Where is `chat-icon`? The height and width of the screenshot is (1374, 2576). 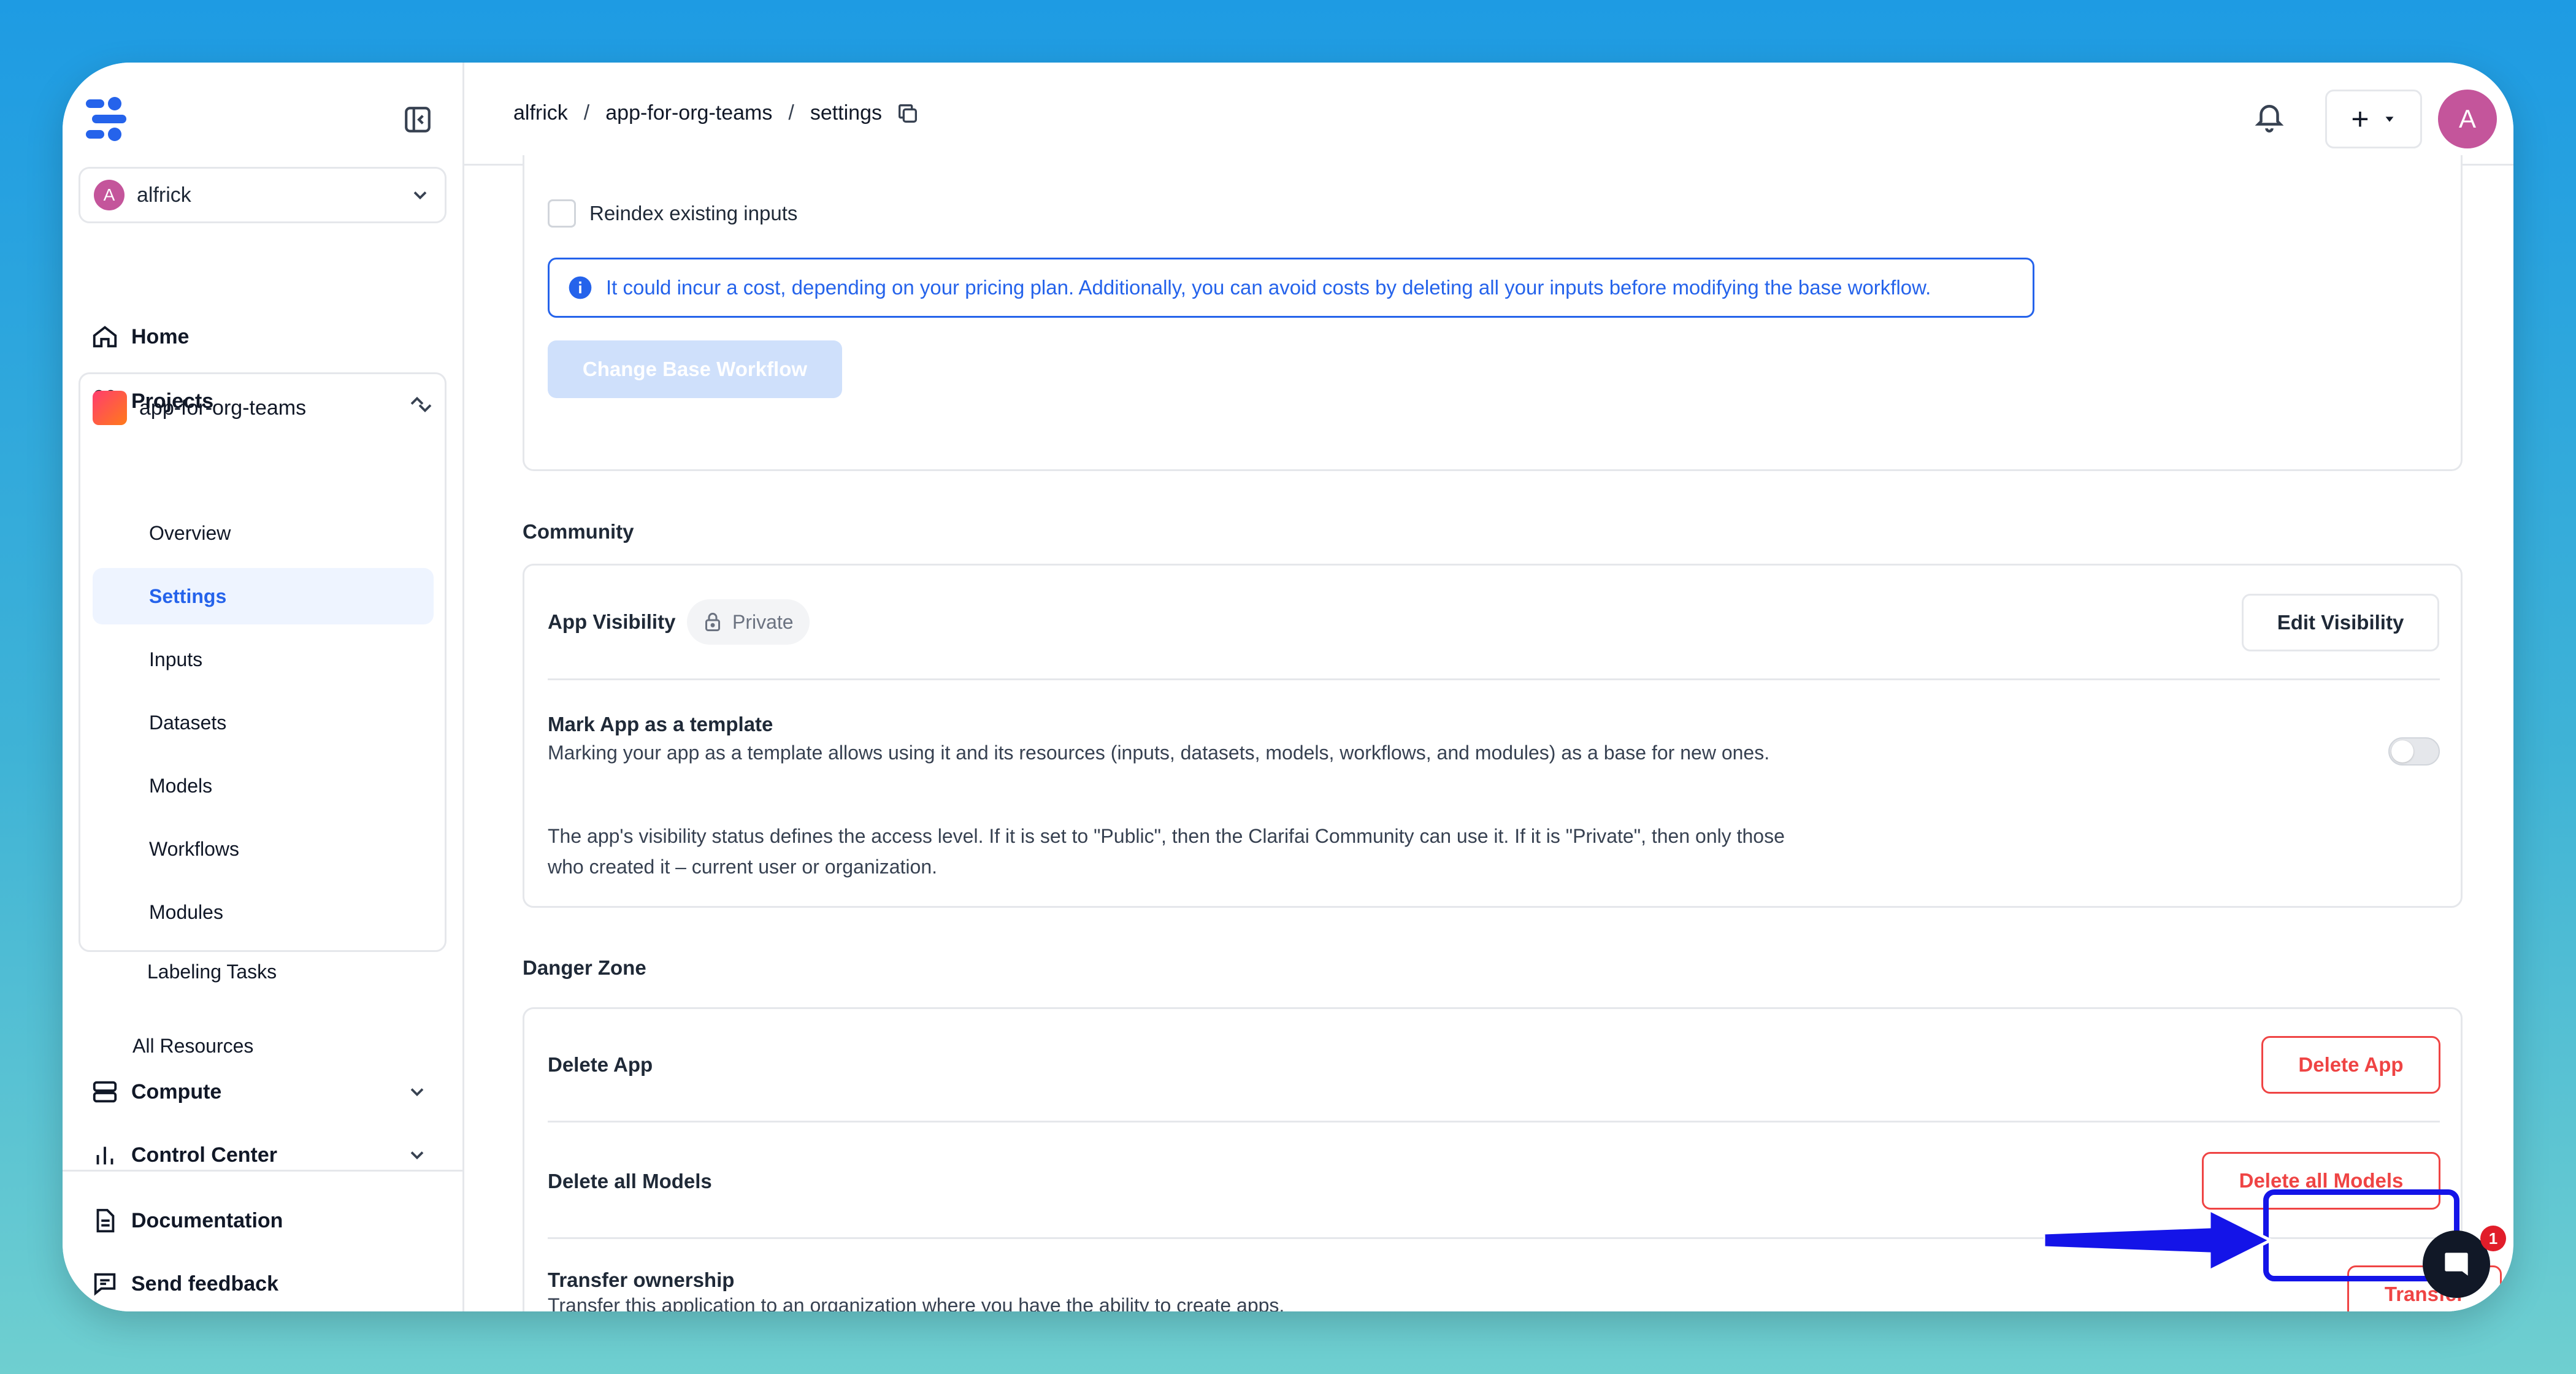 chat-icon is located at coordinates (2456, 1264).